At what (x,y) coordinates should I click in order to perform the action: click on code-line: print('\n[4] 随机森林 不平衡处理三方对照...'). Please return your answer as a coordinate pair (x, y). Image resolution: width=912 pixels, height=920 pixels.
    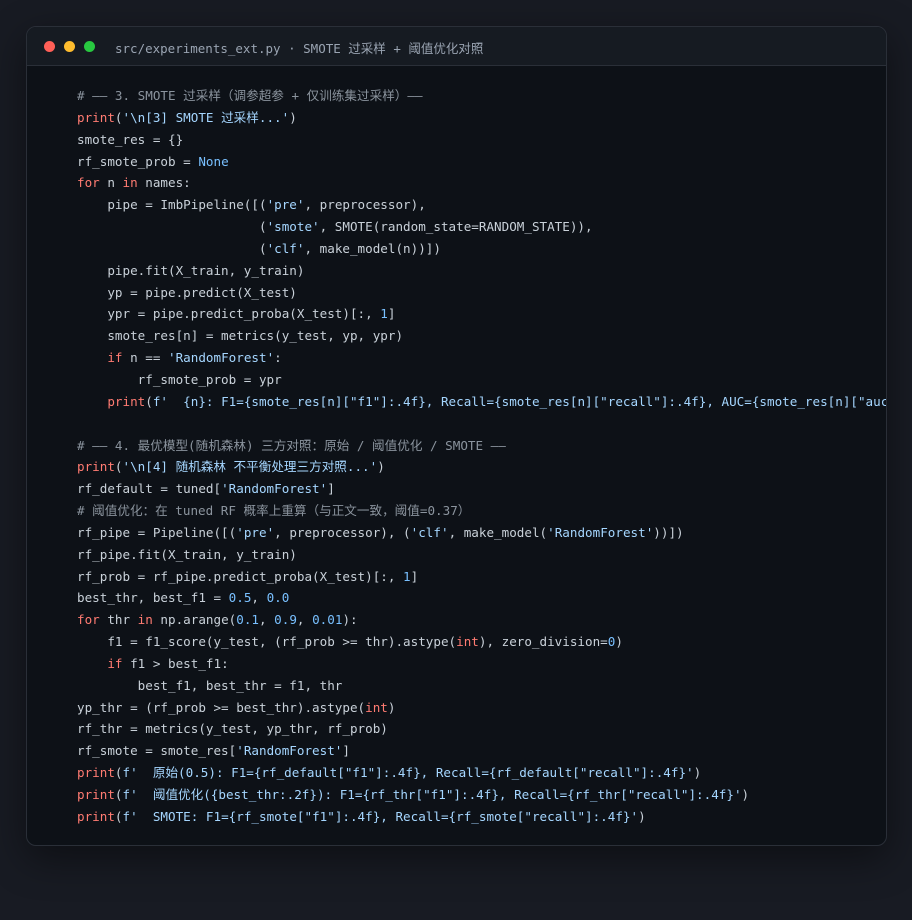
    Looking at the image, I should click on (481, 467).